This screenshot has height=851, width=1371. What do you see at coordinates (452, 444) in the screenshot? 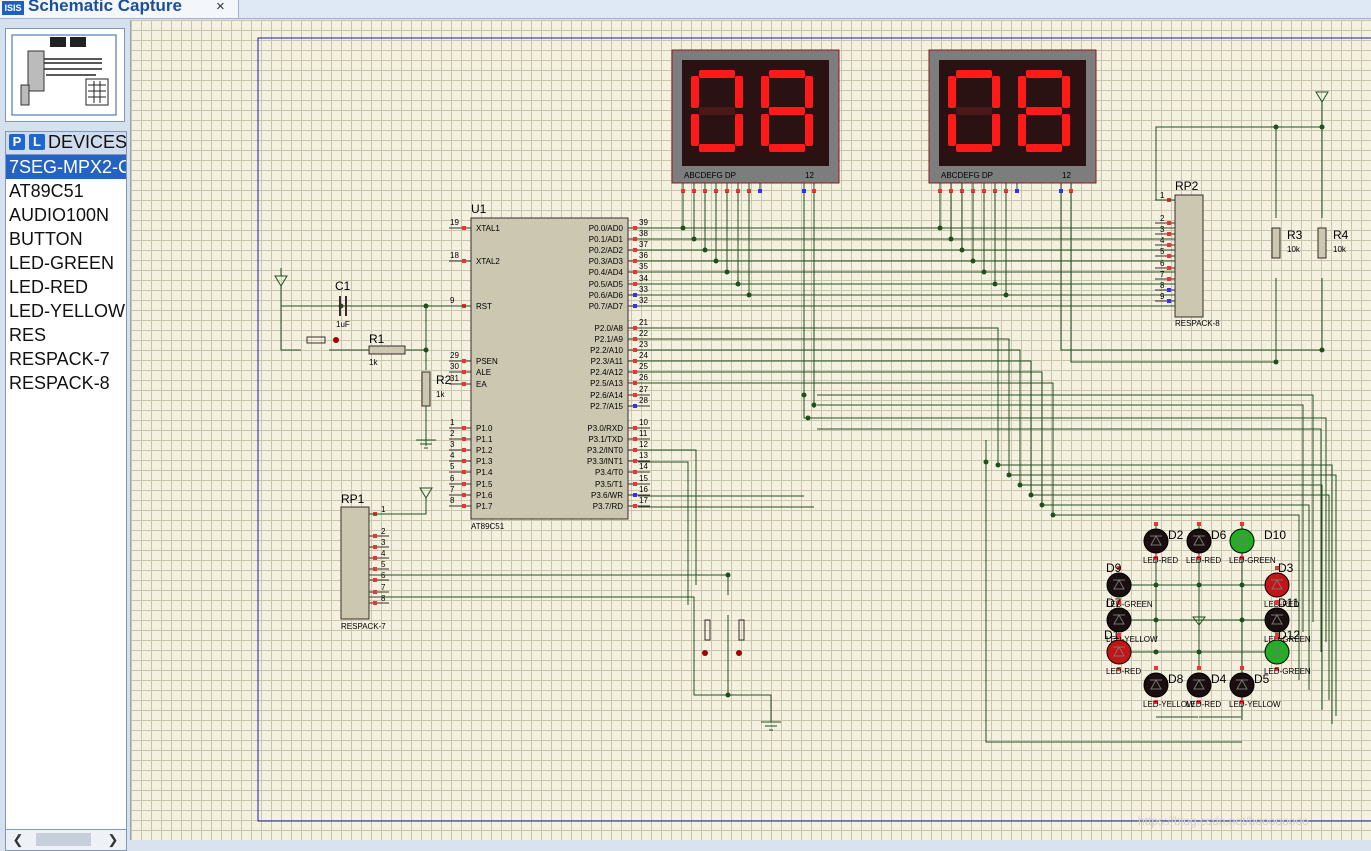
I see `u1-pin-number: 3` at bounding box center [452, 444].